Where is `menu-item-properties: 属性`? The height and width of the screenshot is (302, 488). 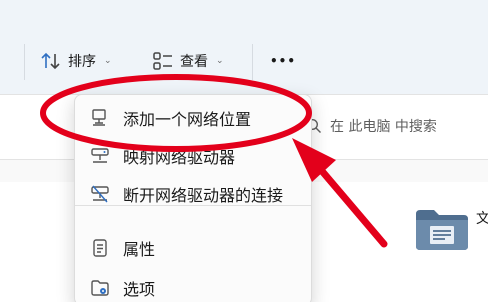
menu-item-properties: 属性 is located at coordinates (193, 248).